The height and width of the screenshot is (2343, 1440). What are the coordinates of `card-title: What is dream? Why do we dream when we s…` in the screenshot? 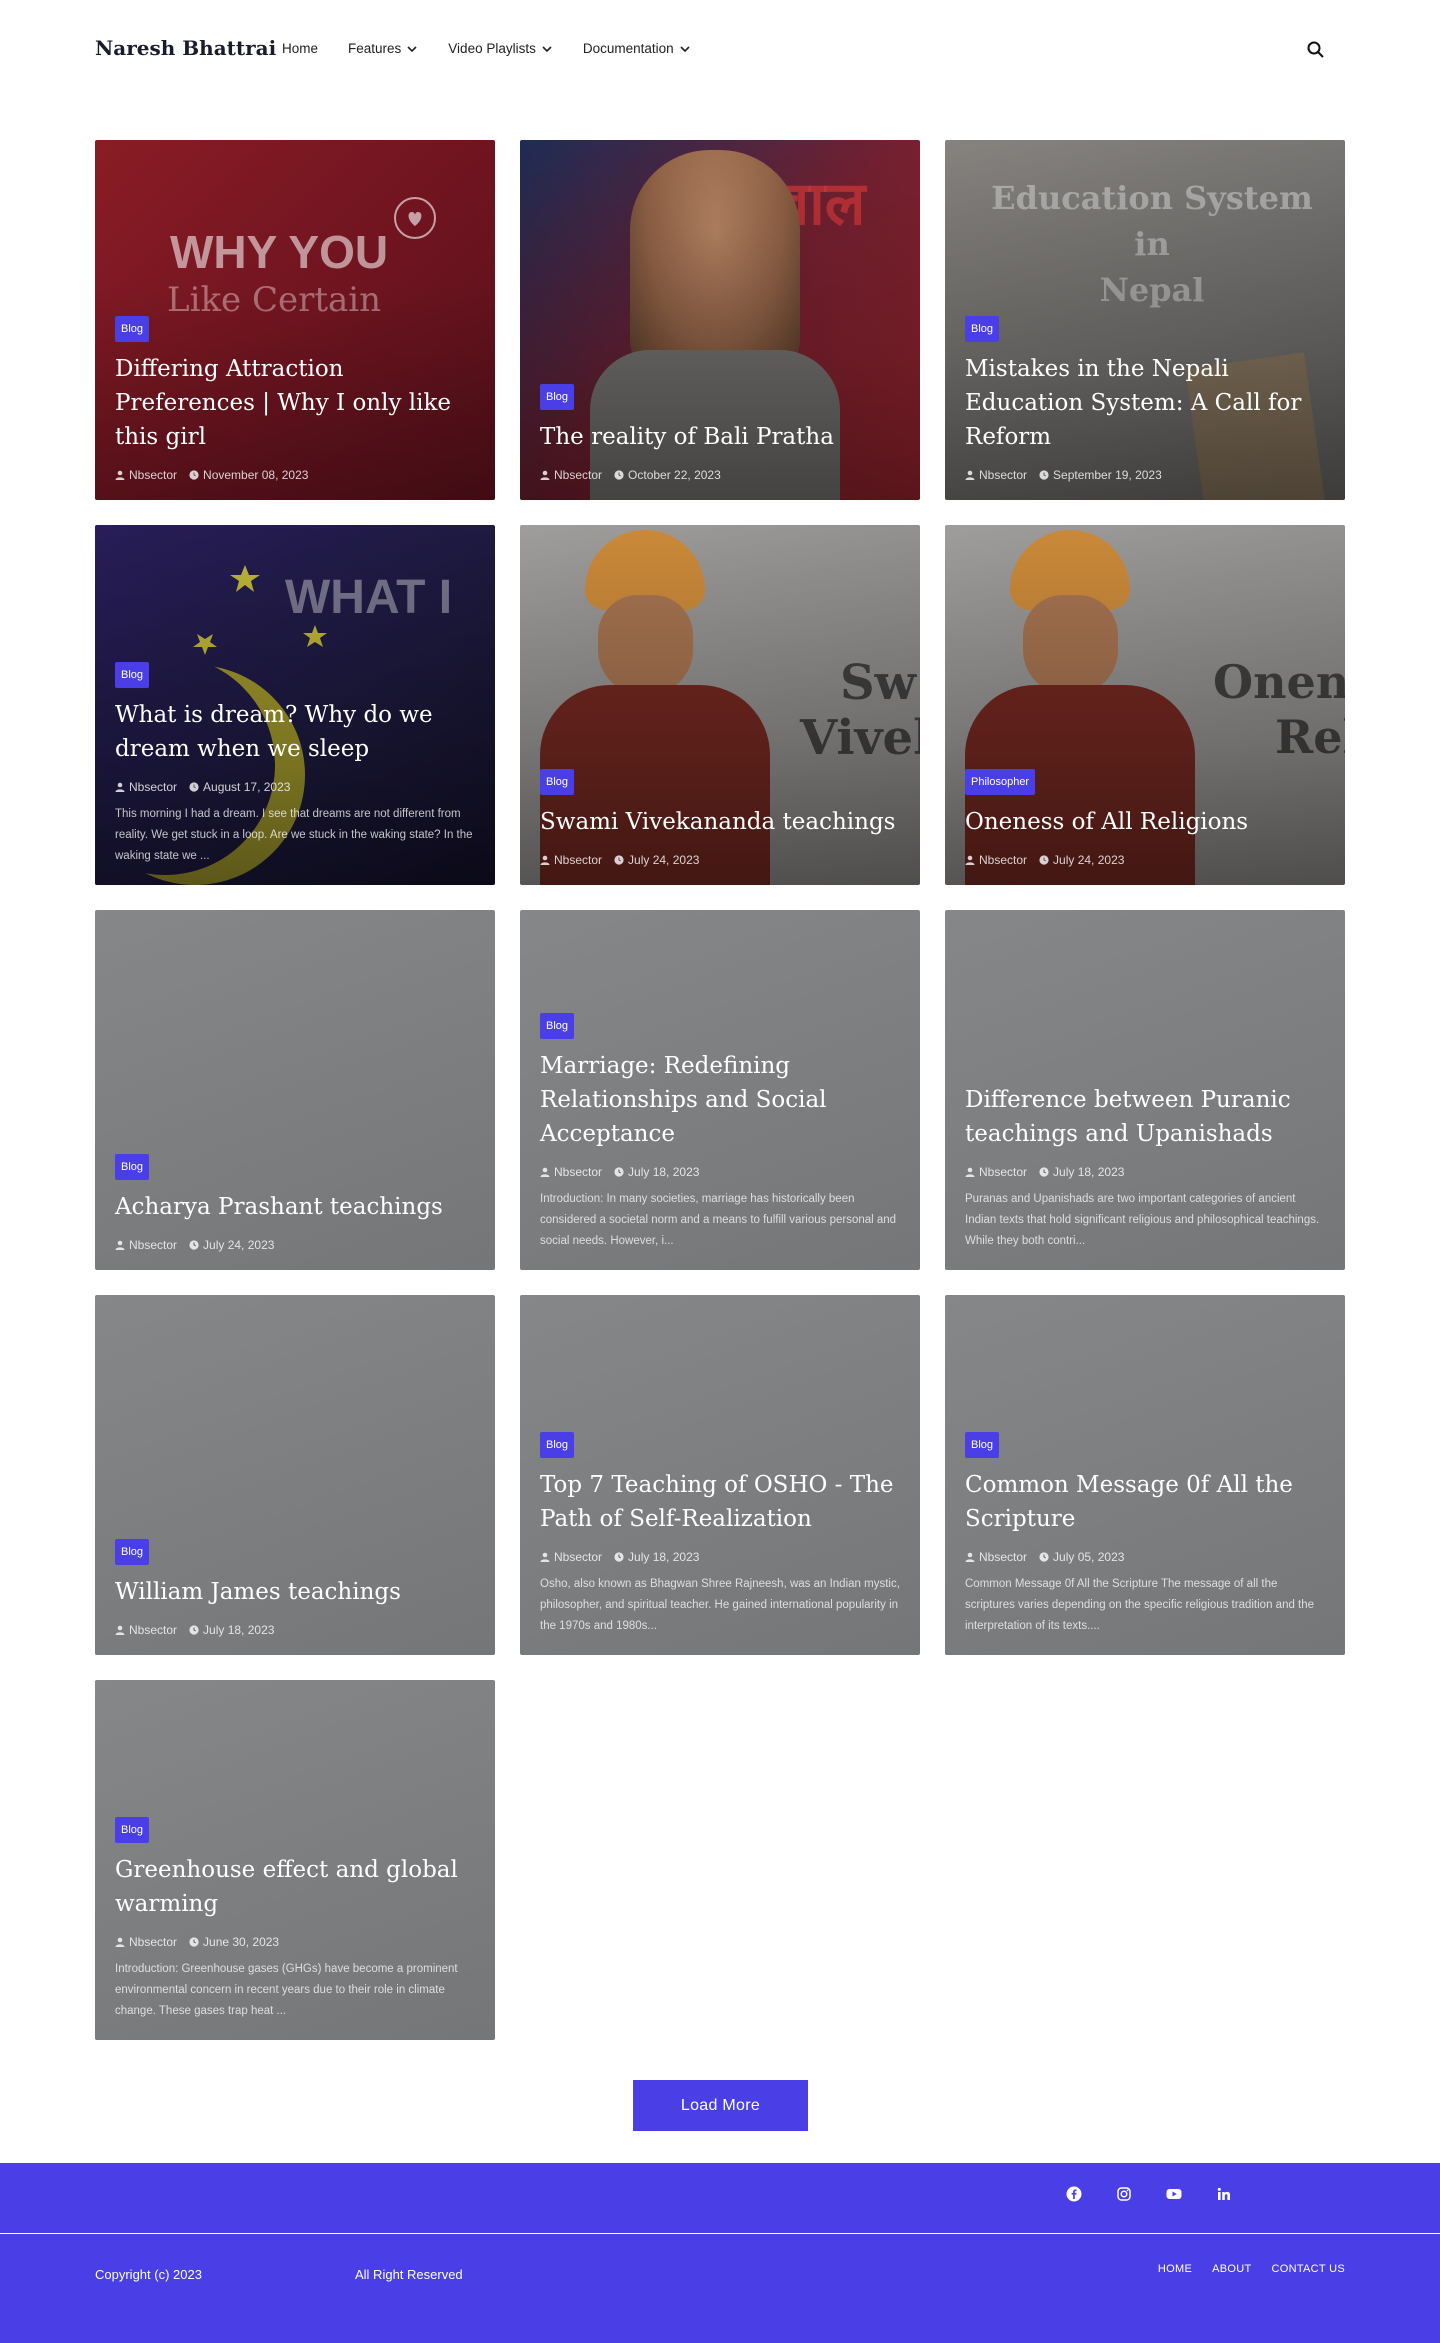 It's located at (295, 732).